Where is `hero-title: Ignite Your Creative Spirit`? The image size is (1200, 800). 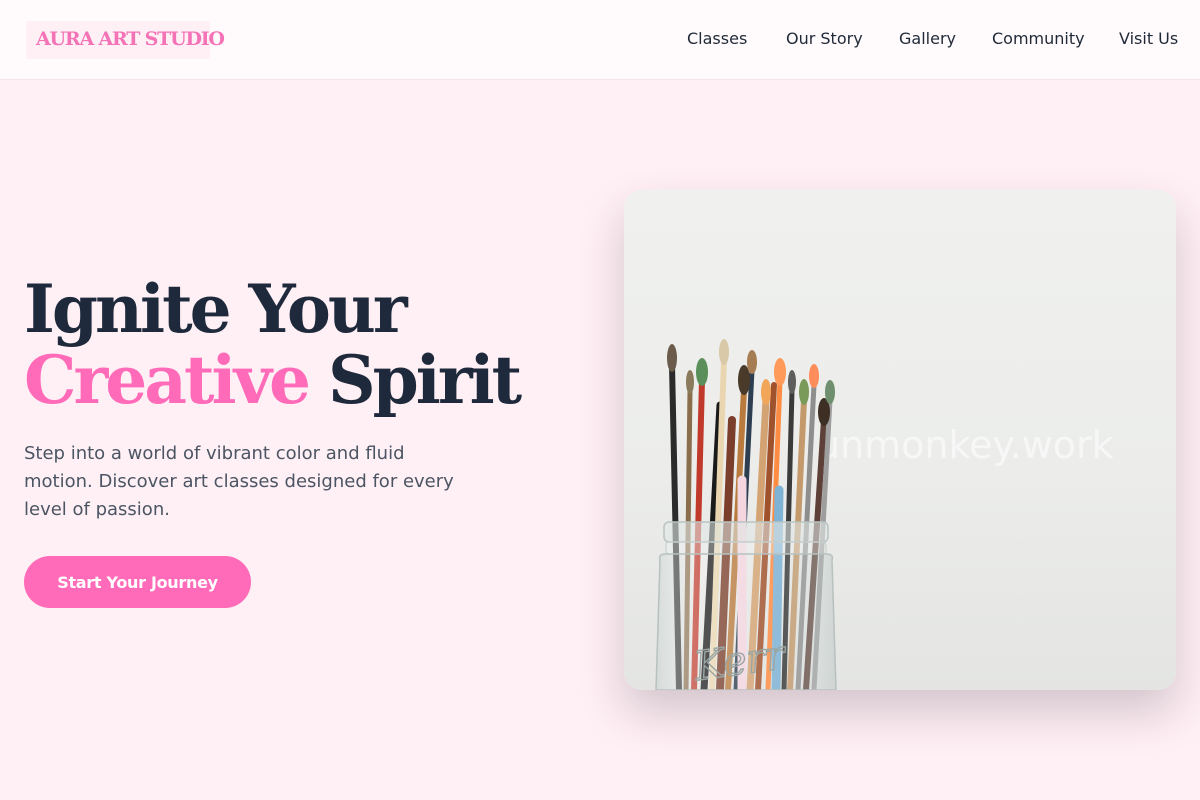 hero-title: Ignite Your Creative Spirit is located at coordinates (304, 345).